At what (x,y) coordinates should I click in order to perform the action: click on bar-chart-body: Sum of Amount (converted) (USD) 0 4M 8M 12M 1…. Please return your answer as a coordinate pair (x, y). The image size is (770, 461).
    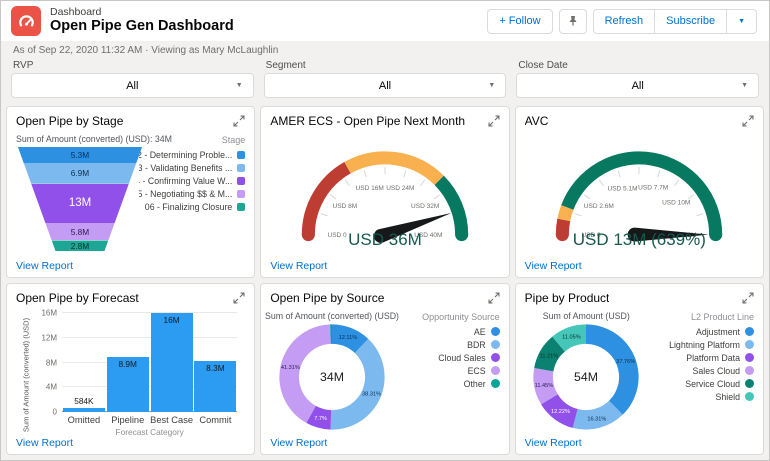
    Looking at the image, I should click on (130, 373).